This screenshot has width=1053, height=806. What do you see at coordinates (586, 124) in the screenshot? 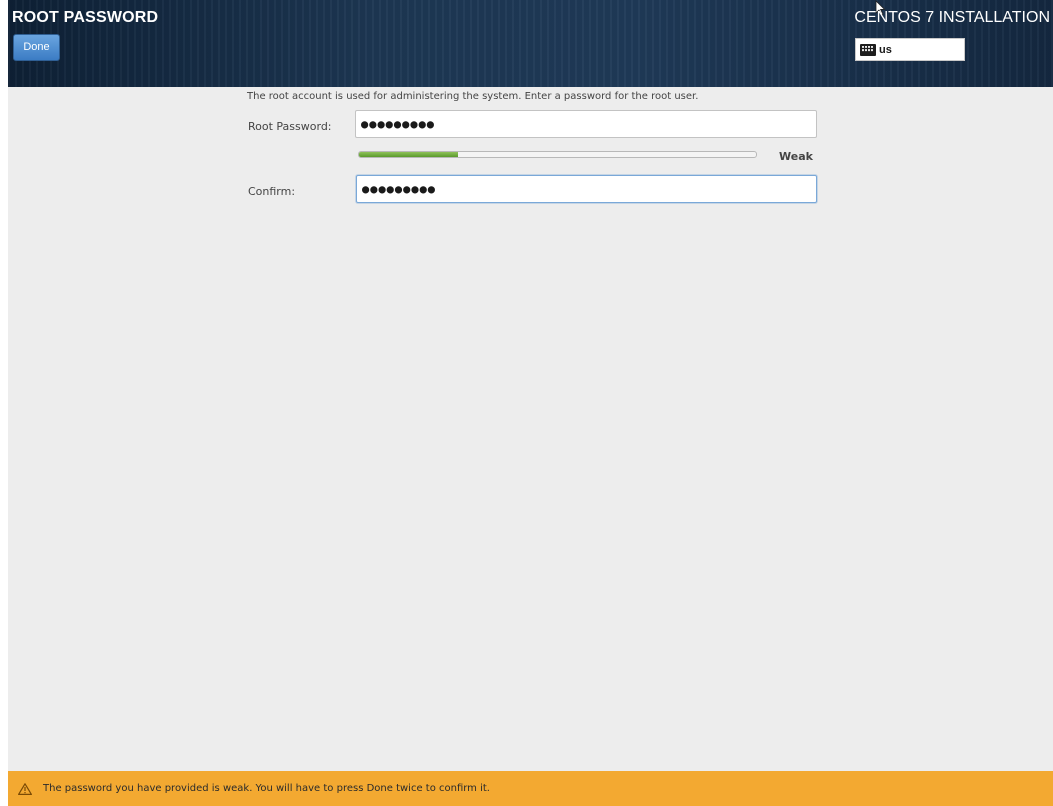
I see `root-password-input: ●●●●●●●●●` at bounding box center [586, 124].